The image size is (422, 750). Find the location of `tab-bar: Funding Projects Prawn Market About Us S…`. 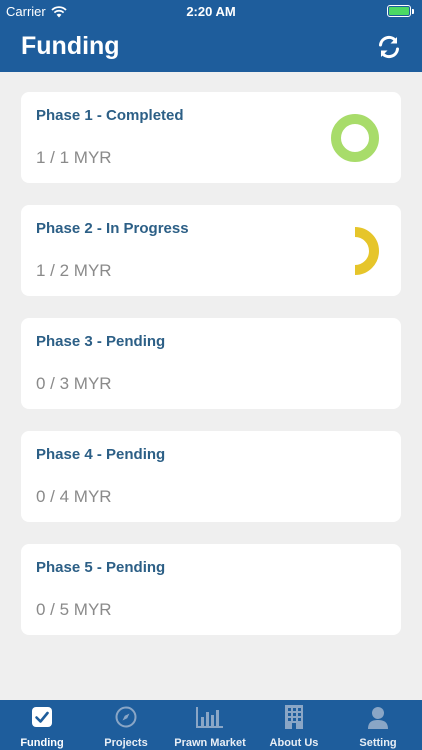

tab-bar: Funding Projects Prawn Market About Us S… is located at coordinates (211, 725).